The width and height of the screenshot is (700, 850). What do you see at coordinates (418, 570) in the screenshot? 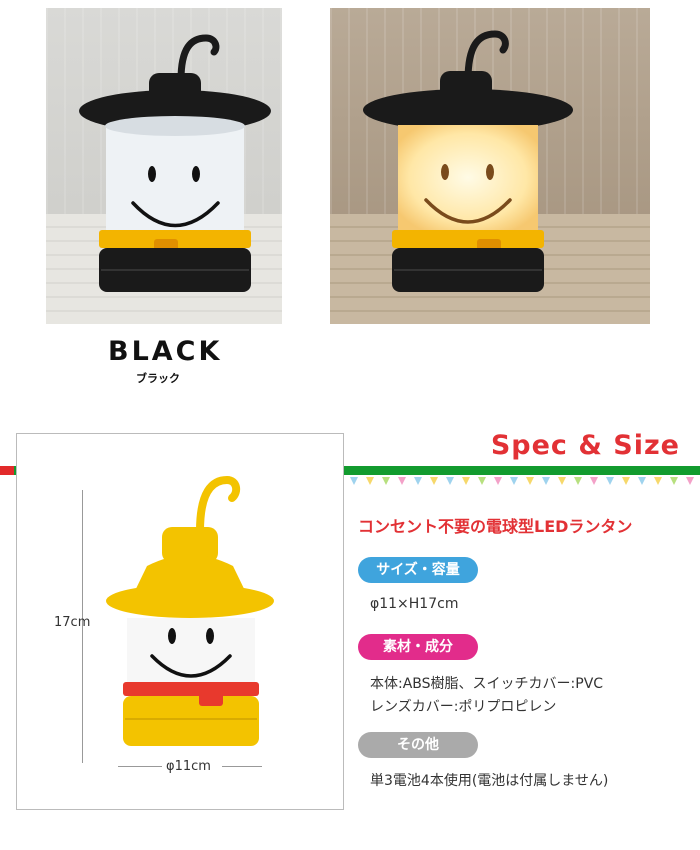
I see `size-heading-badge: サイズ・容量` at bounding box center [418, 570].